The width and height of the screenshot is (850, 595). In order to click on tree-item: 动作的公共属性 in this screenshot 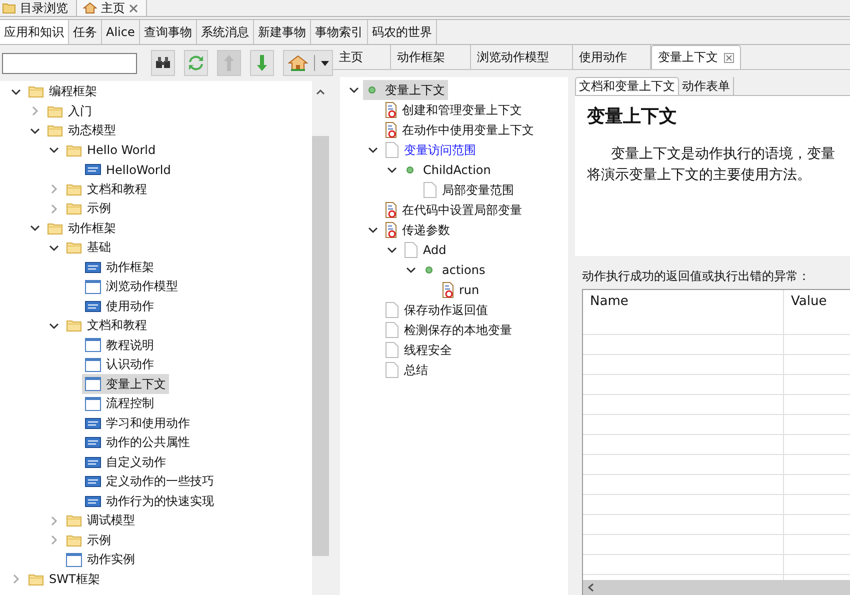, I will do `click(137, 442)`.